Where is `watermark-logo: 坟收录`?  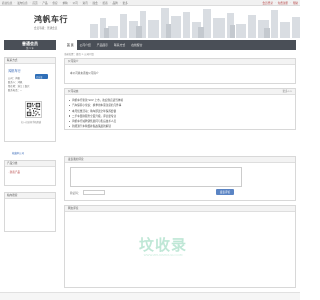 watermark-logo: 坟收录 is located at coordinates (162, 245).